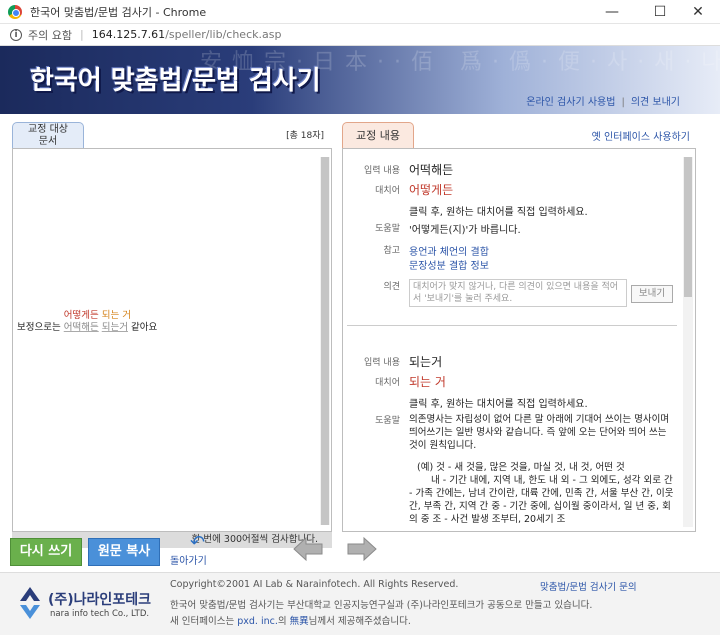  I want to click on designer-link: 無異, so click(299, 621).